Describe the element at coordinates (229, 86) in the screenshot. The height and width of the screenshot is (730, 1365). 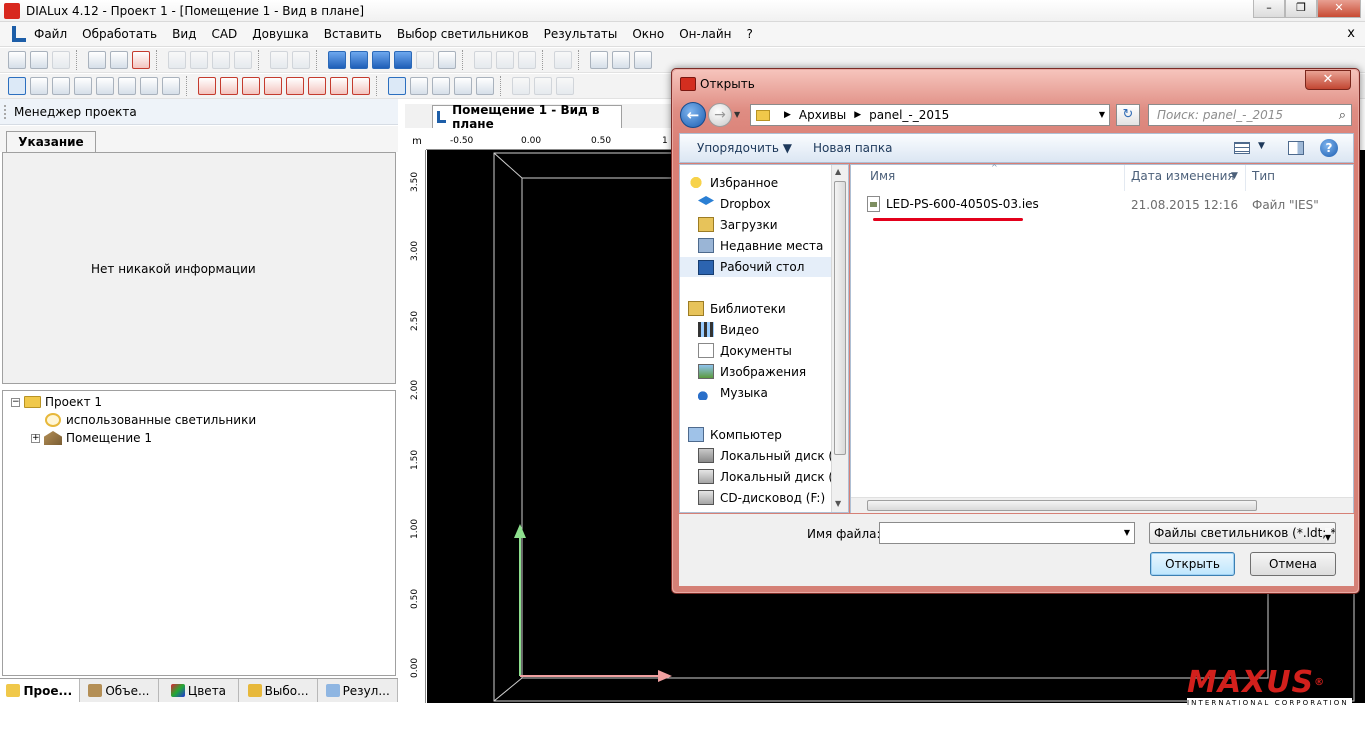
I see `calc-point-icon` at that location.